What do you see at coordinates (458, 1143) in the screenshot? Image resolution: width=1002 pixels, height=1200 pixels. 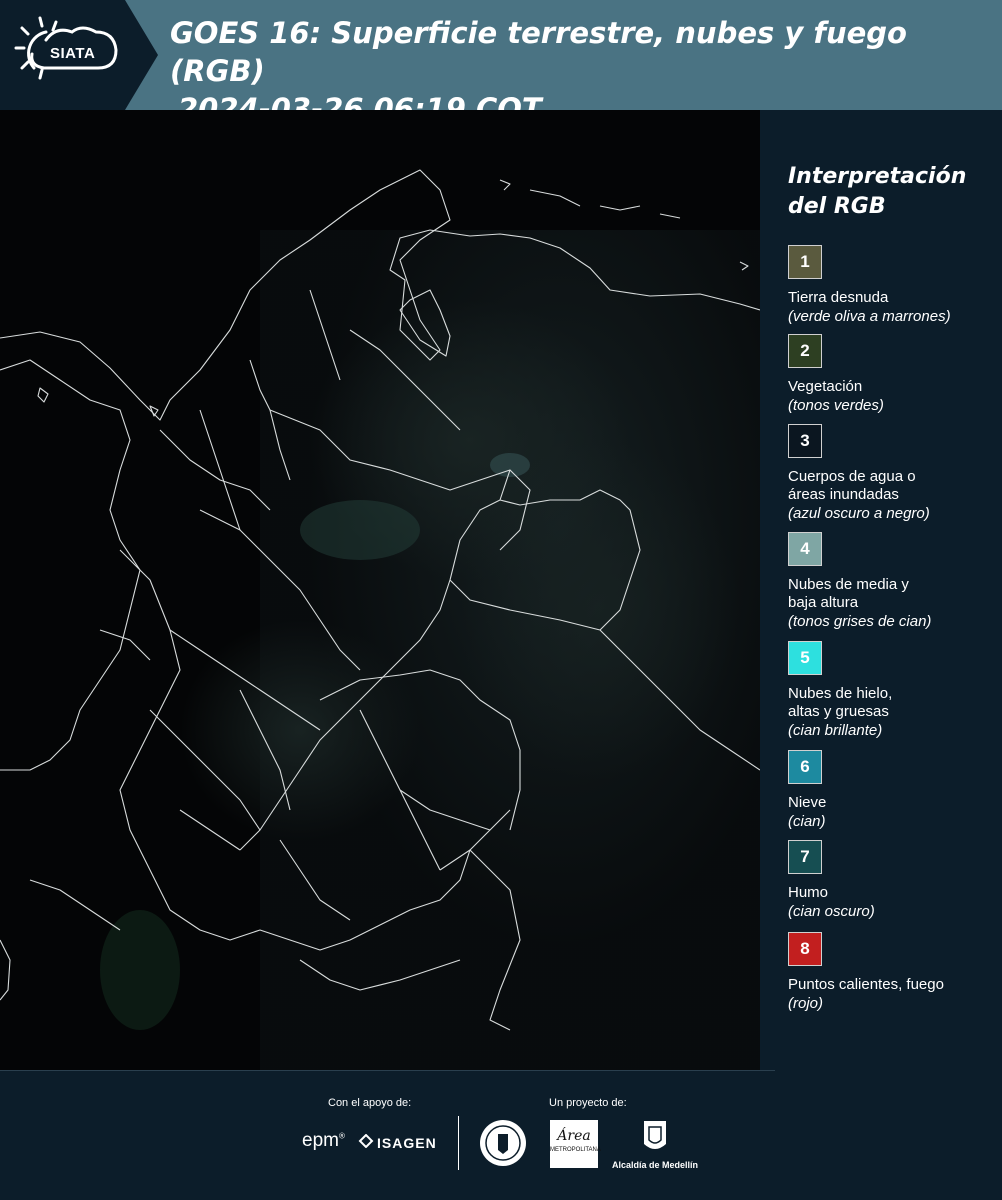 I see `footer-separator` at bounding box center [458, 1143].